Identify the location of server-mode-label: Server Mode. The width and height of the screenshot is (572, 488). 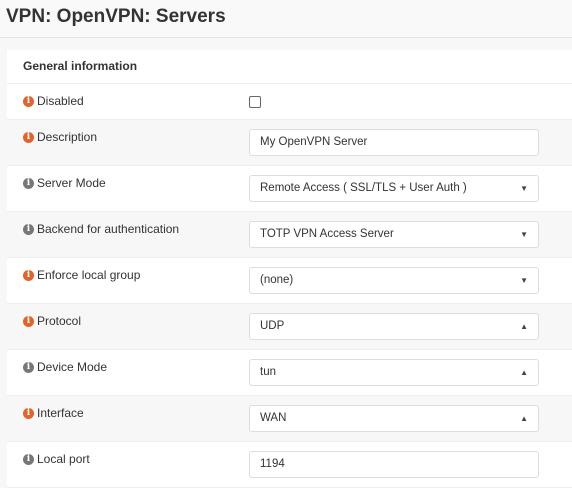
(71, 183).